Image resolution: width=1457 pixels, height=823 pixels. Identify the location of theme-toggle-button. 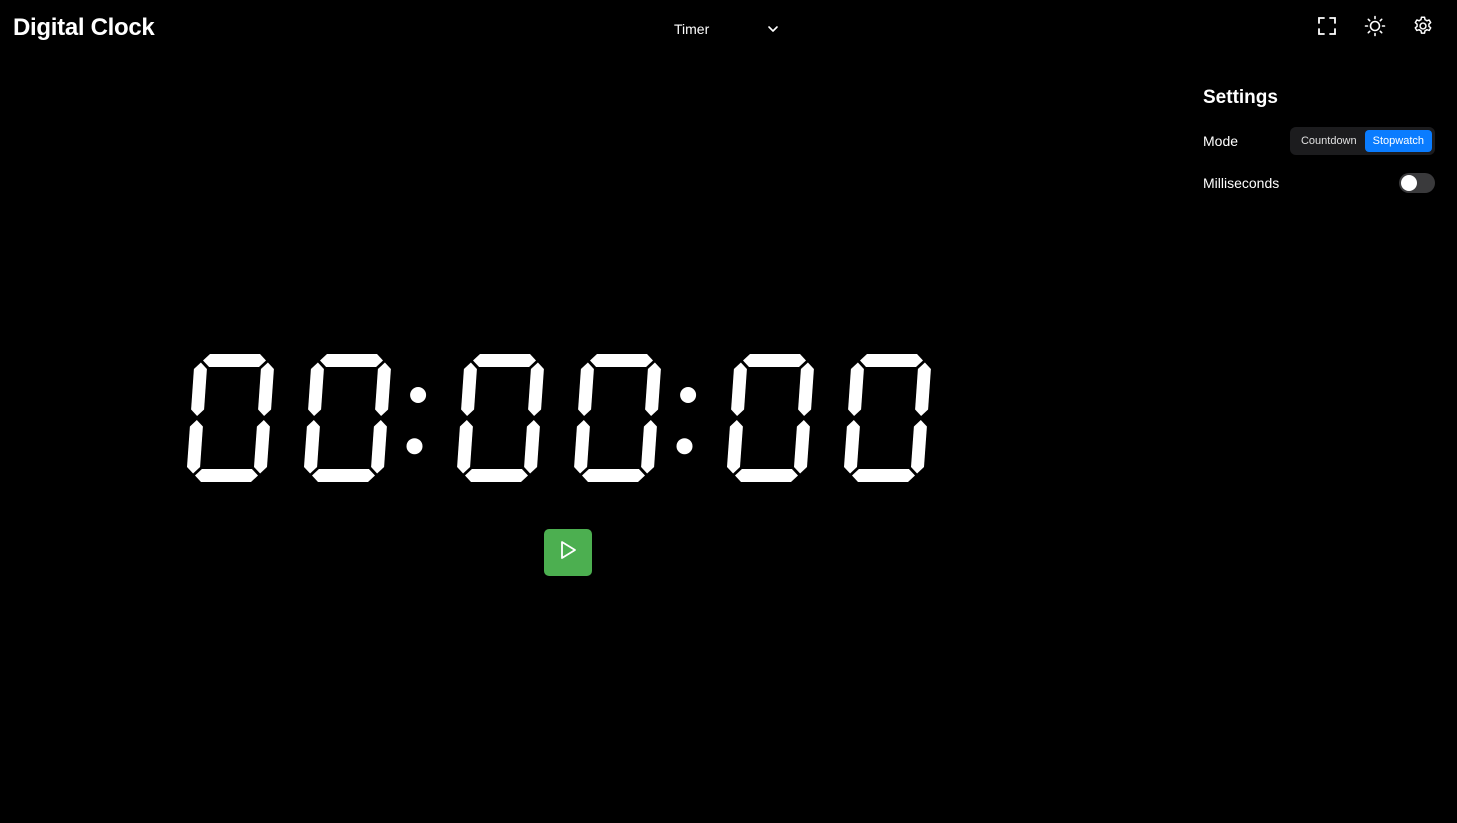
(1375, 28).